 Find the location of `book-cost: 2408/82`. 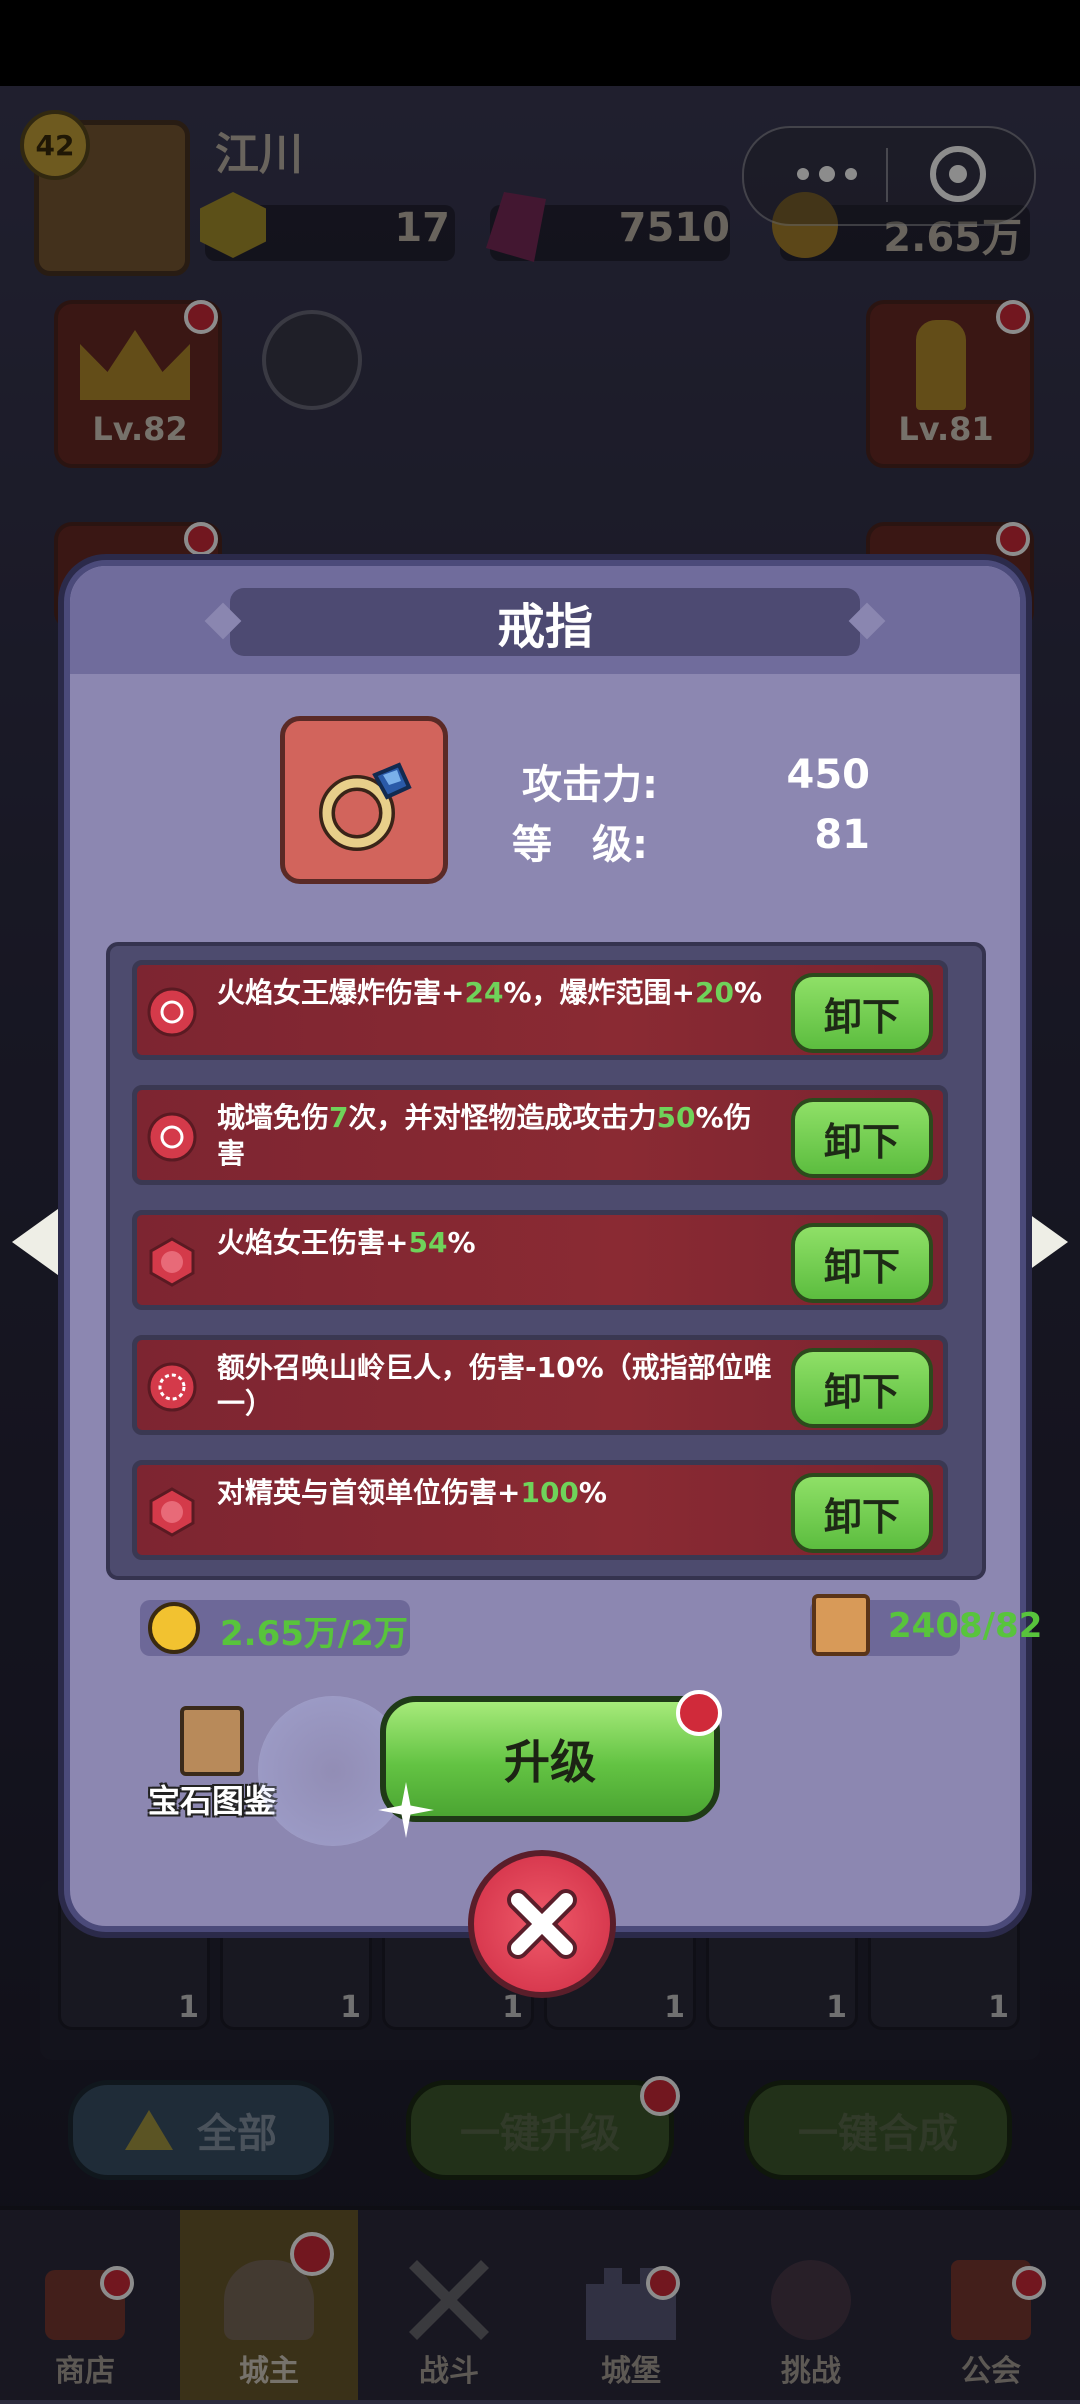

book-cost: 2408/82 is located at coordinates (965, 1626).